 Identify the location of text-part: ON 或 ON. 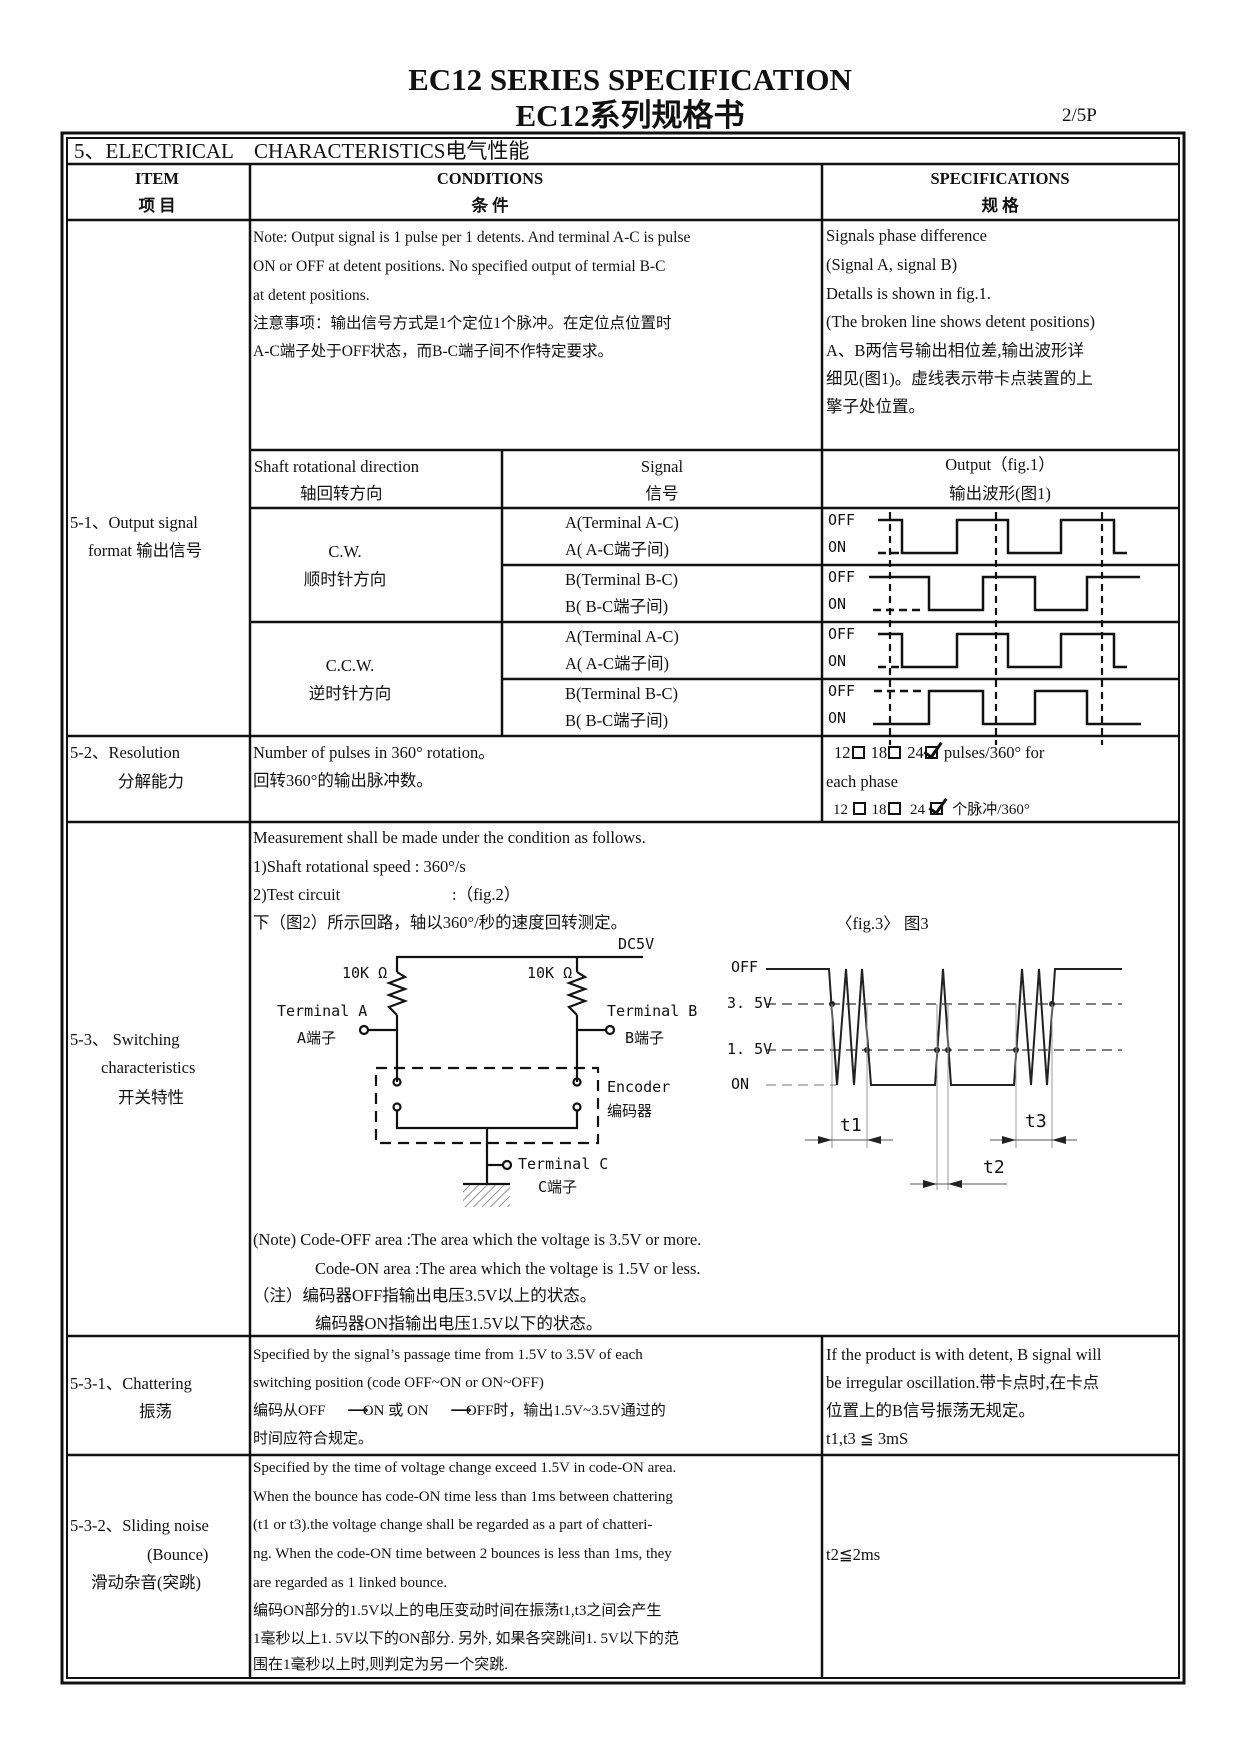
(395, 1411).